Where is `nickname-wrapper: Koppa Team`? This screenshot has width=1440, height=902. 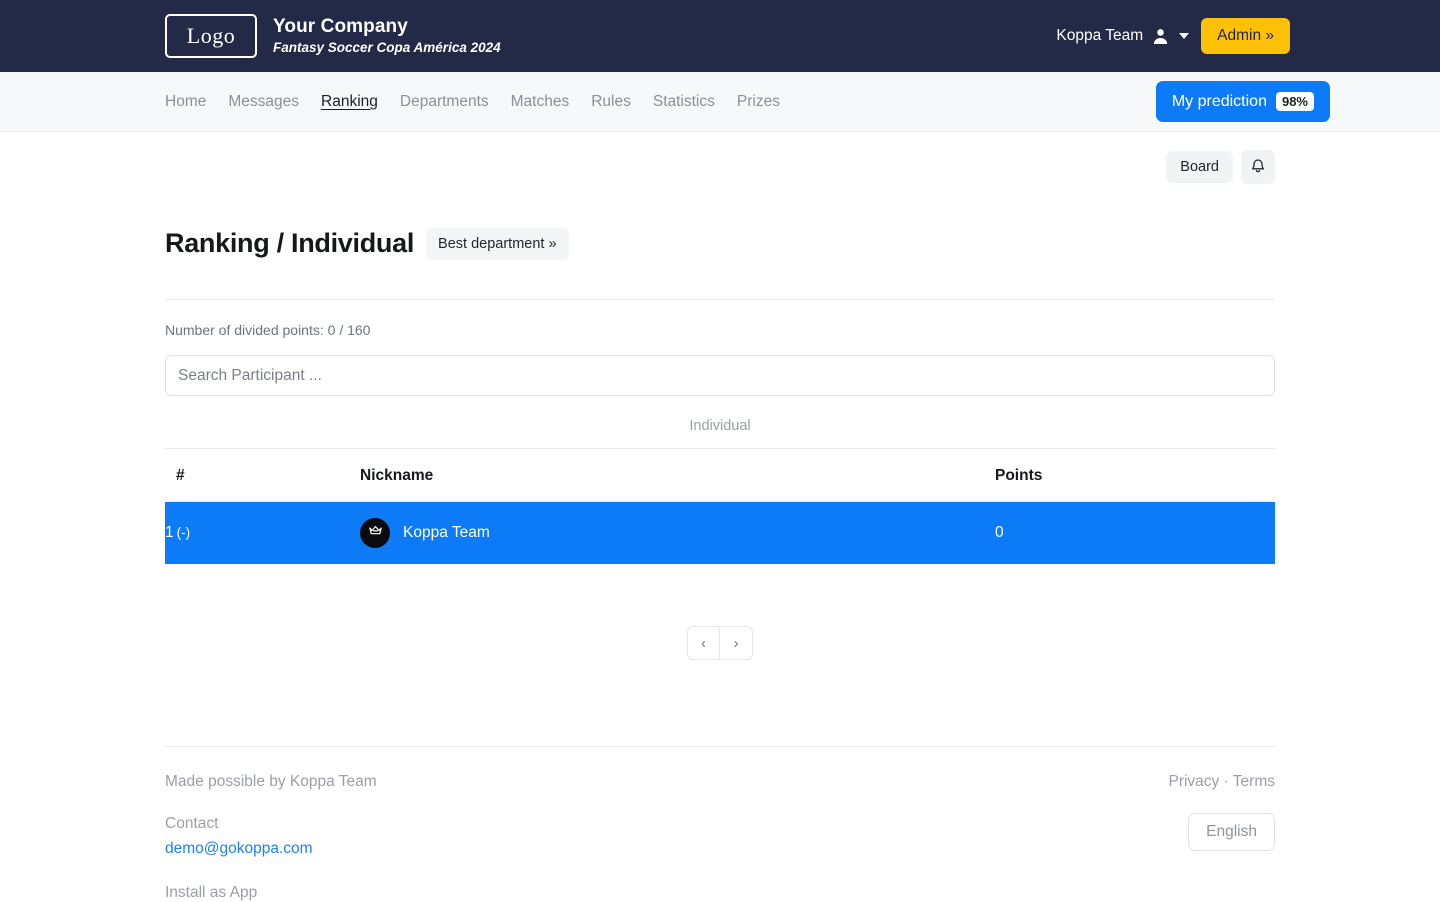 nickname-wrapper: Koppa Team is located at coordinates (677, 533).